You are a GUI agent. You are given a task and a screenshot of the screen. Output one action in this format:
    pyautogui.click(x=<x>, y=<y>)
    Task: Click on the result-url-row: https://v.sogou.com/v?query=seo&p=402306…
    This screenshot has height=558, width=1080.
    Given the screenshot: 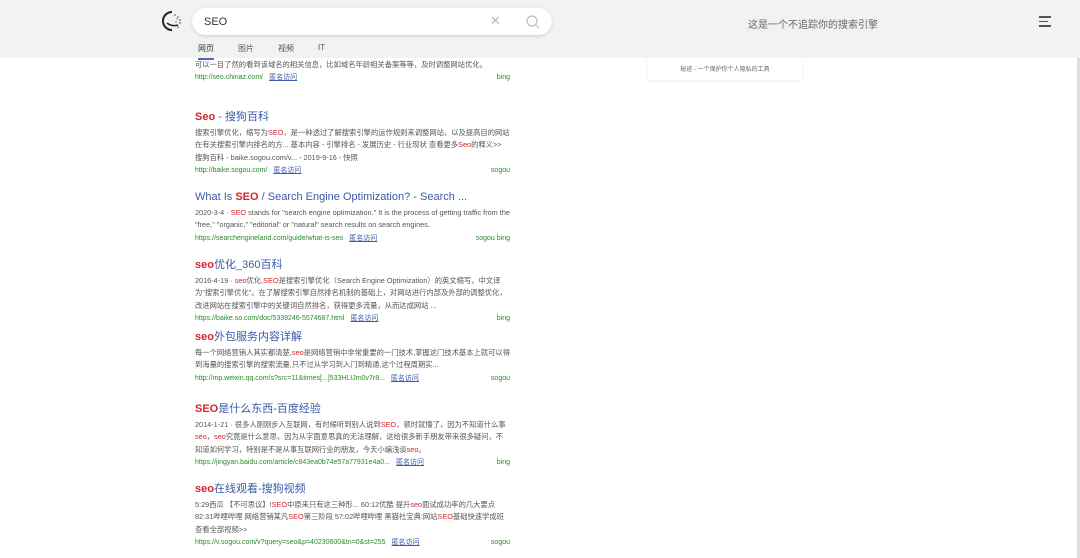 What is the action you would take?
    pyautogui.click(x=352, y=543)
    